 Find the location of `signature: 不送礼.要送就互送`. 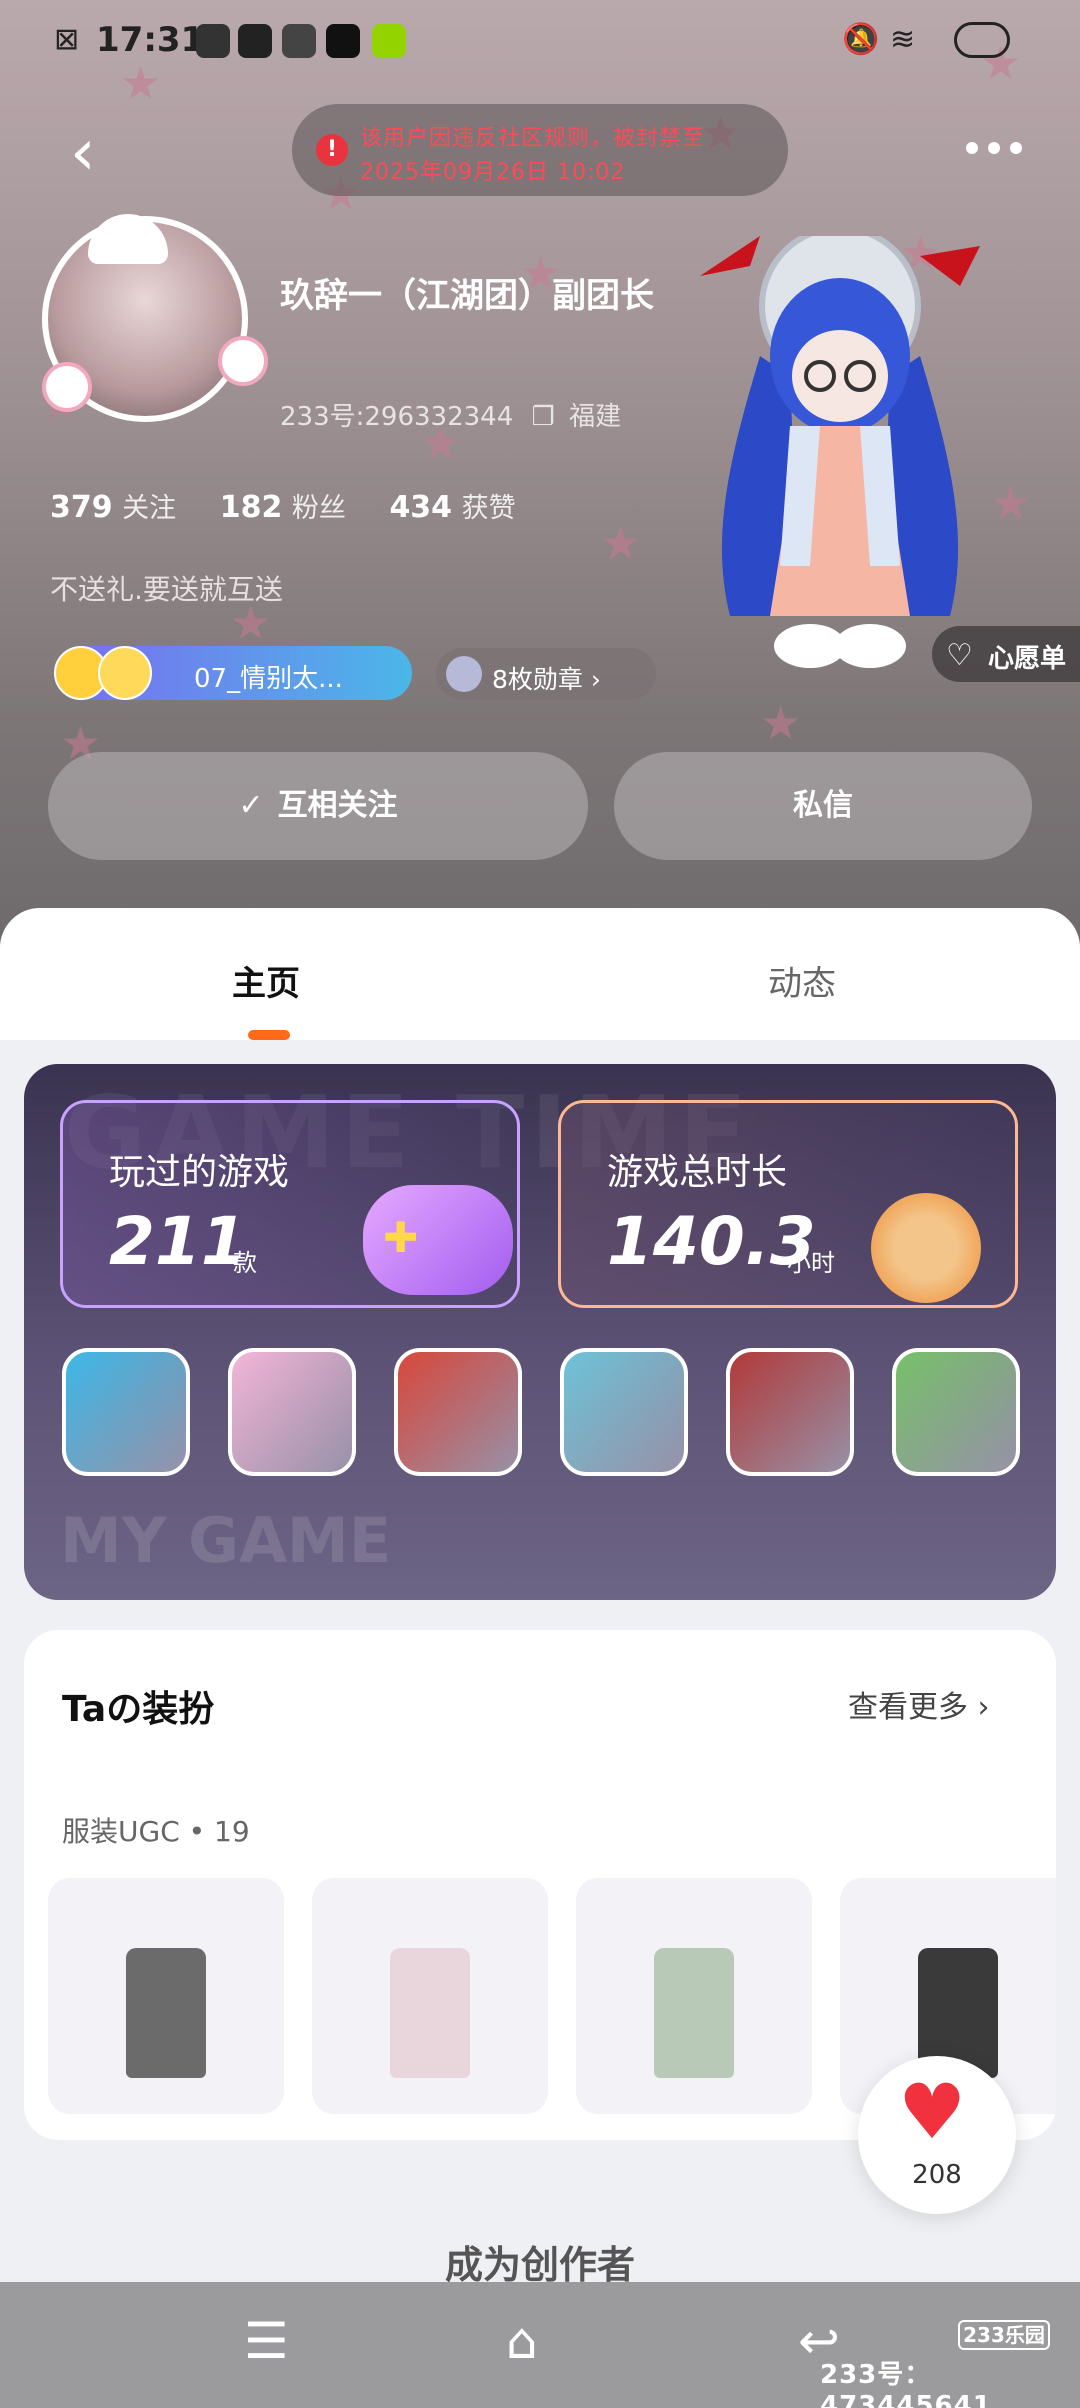

signature: 不送礼.要送就互送 is located at coordinates (166, 589).